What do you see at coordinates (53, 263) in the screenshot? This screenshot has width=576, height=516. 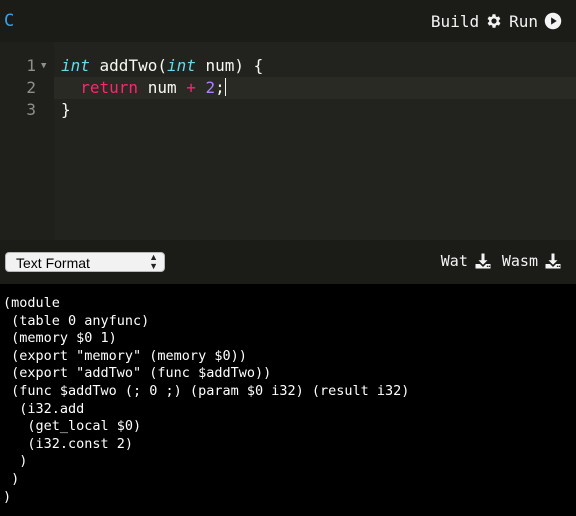 I see `output-format-value: Text Format` at bounding box center [53, 263].